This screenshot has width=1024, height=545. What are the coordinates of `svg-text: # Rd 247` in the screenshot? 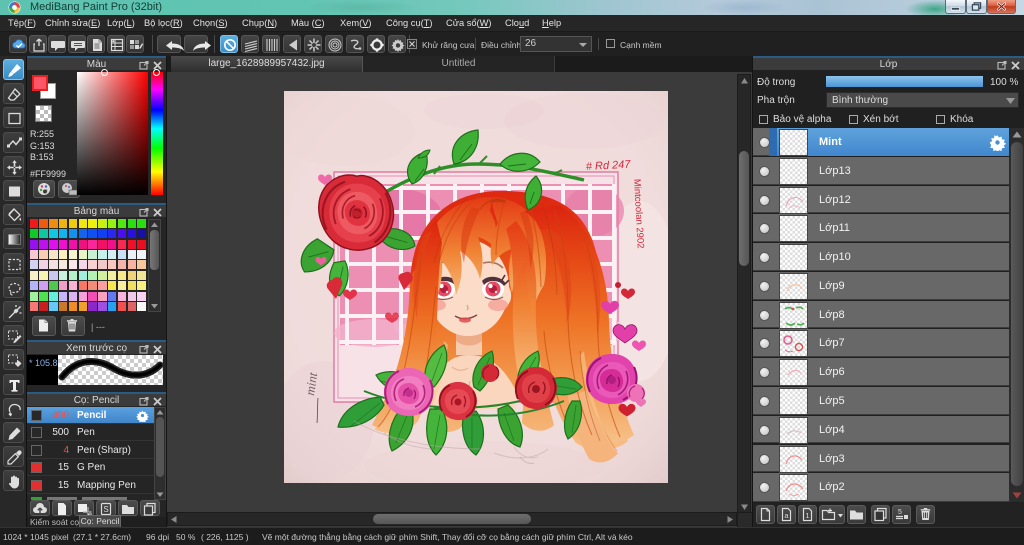 It's located at (609, 166).